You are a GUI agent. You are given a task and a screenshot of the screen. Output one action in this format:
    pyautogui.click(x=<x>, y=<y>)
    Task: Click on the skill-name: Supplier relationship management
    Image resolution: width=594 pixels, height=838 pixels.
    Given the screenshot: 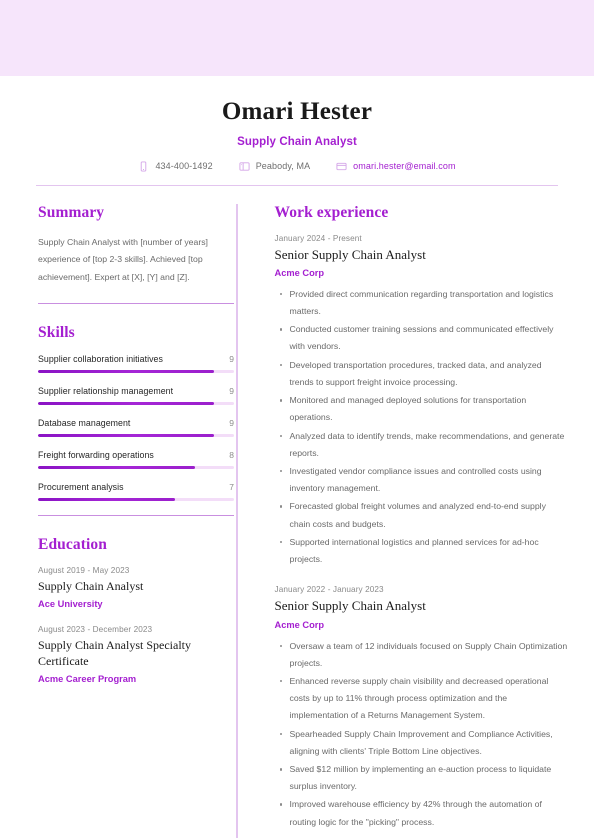 What is the action you would take?
    pyautogui.click(x=106, y=390)
    